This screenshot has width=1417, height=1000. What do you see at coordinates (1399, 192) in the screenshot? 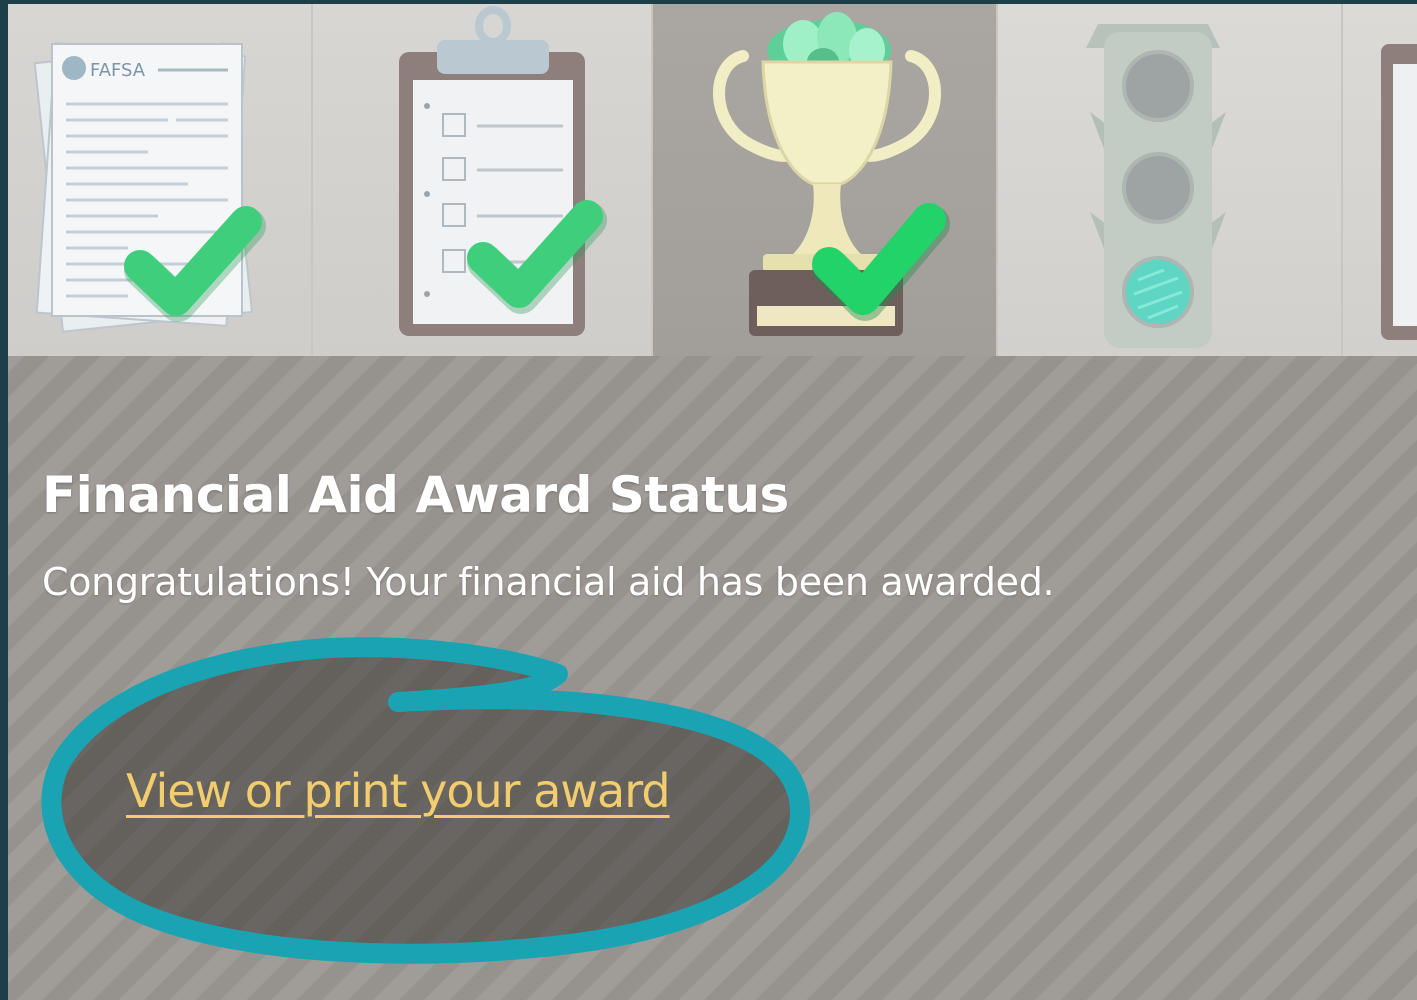
I see `document-icon` at bounding box center [1399, 192].